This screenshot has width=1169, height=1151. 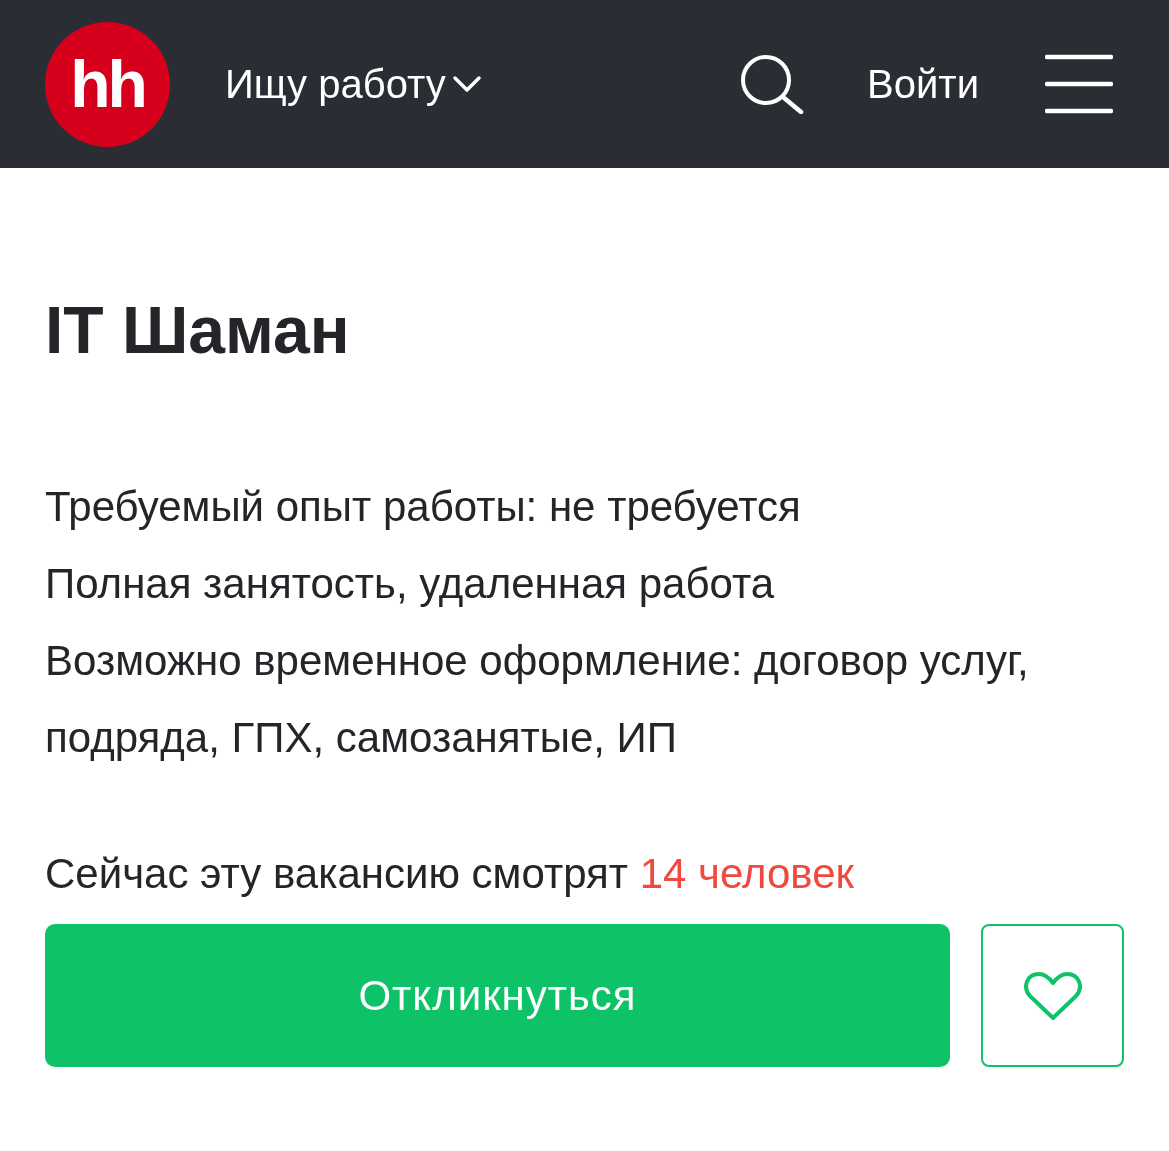 What do you see at coordinates (1052, 995) in the screenshot?
I see `heart-icon` at bounding box center [1052, 995].